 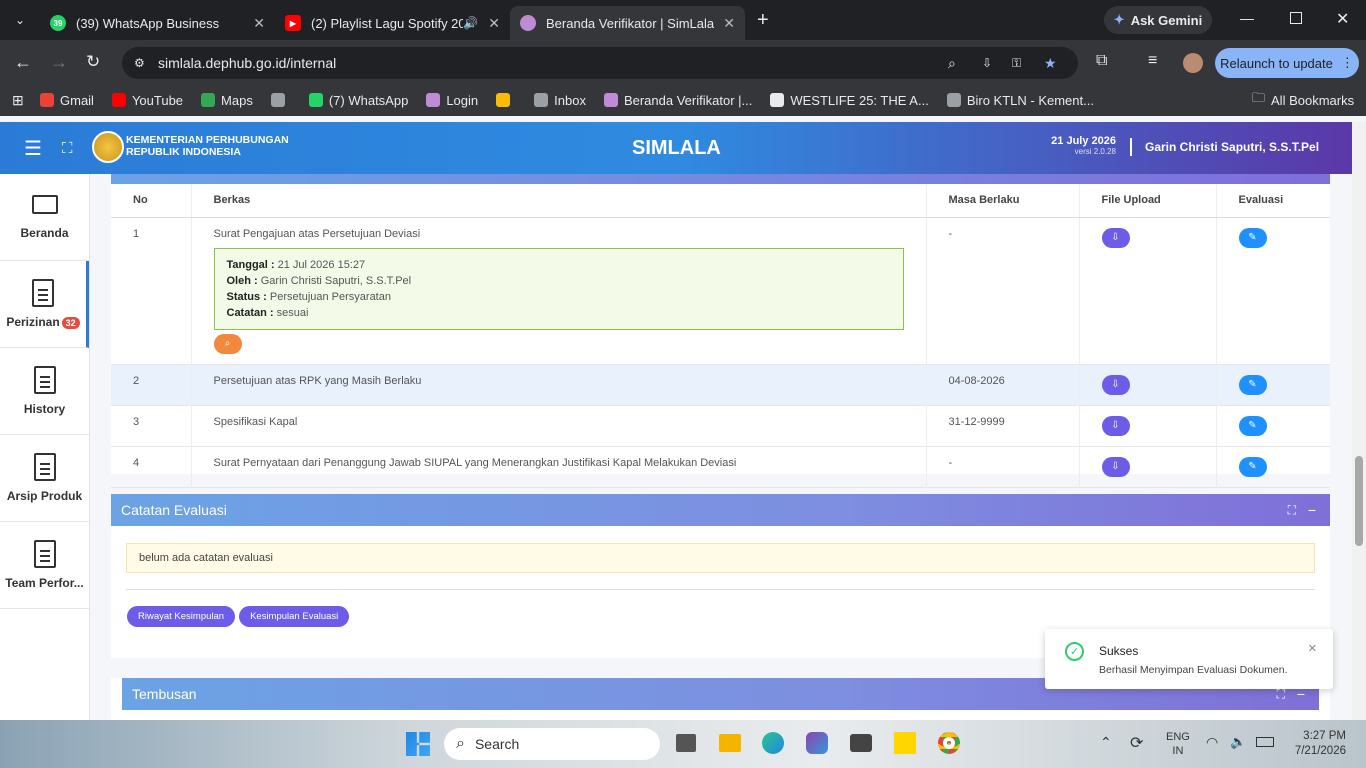 I want to click on zoom-icon: ⌕, so click(x=952, y=63).